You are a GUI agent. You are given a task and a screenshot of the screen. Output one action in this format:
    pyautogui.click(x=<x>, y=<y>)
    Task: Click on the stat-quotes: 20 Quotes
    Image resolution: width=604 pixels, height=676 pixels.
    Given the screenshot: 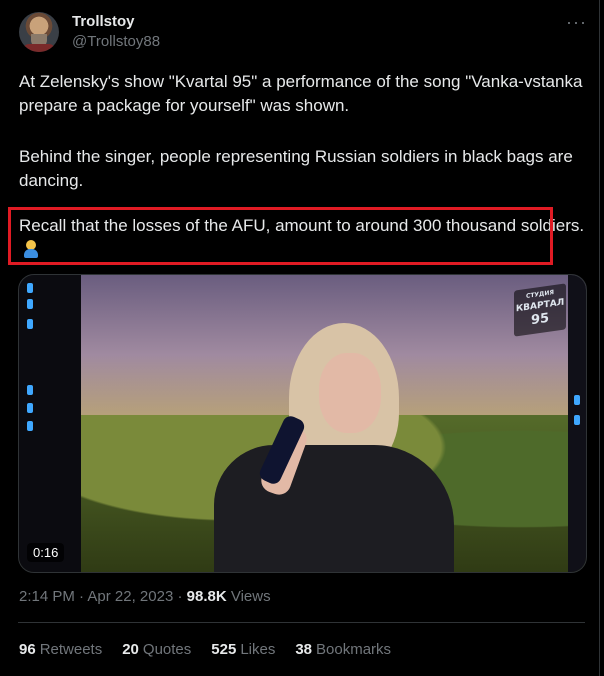 What is the action you would take?
    pyautogui.click(x=156, y=649)
    